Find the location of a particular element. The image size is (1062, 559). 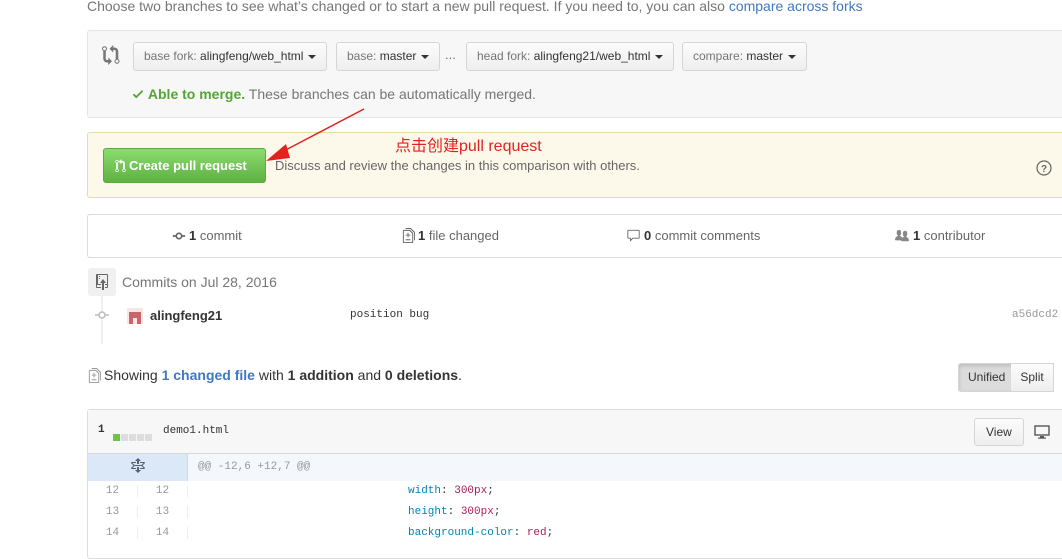

commits-label: commit is located at coordinates (220, 235).